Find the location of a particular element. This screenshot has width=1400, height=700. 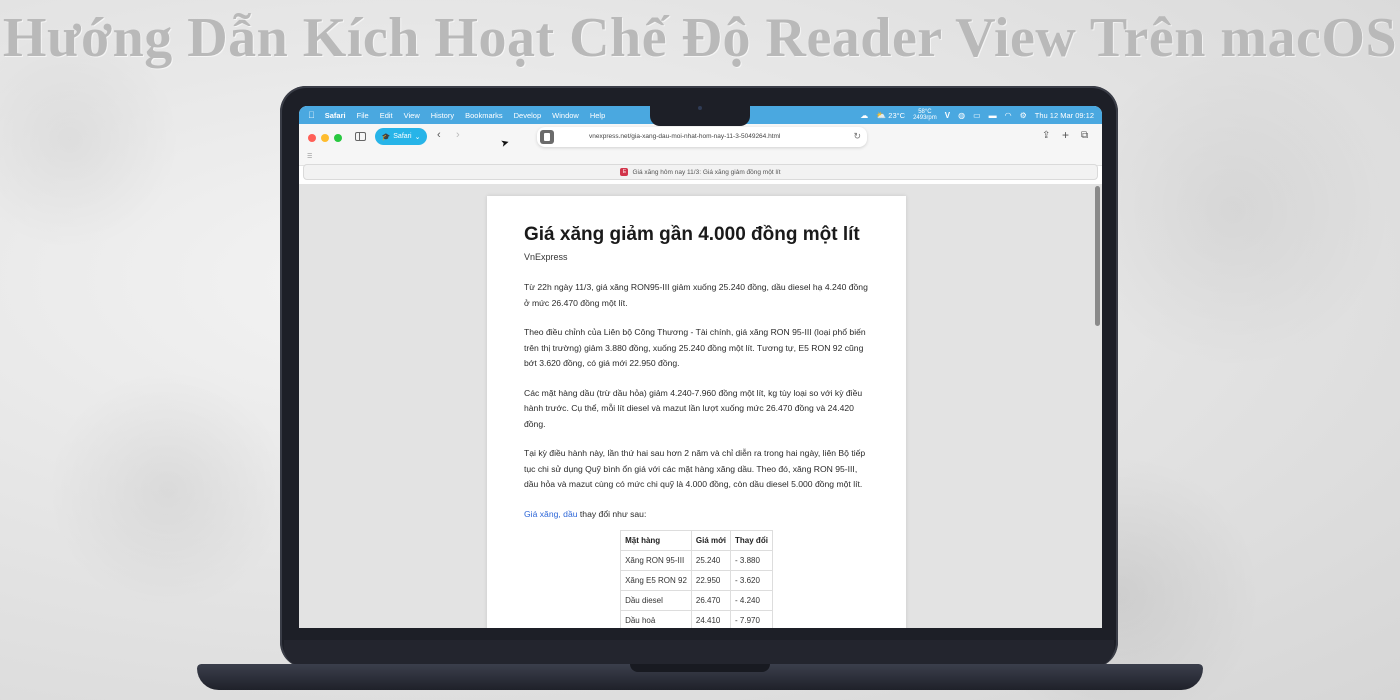

table-header-row: Mặt hàng Giá mới Thay đổi is located at coordinates (696, 540).